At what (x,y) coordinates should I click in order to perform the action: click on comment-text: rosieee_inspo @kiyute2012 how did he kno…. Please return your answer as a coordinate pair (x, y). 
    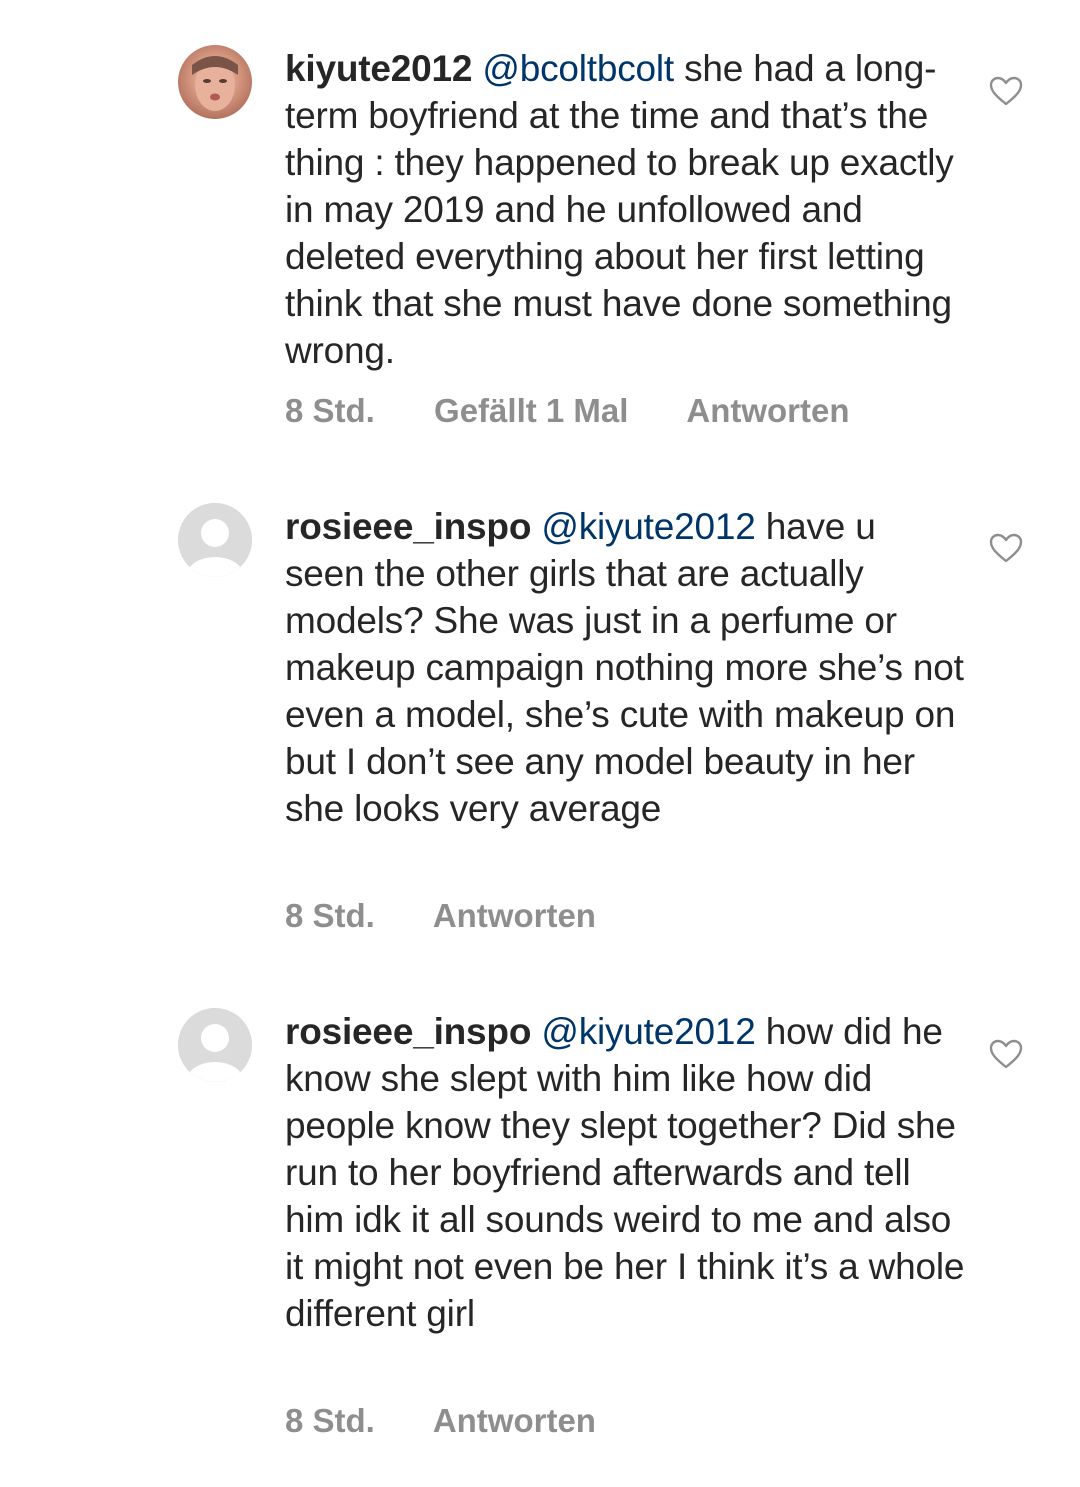
    Looking at the image, I should click on (625, 1172).